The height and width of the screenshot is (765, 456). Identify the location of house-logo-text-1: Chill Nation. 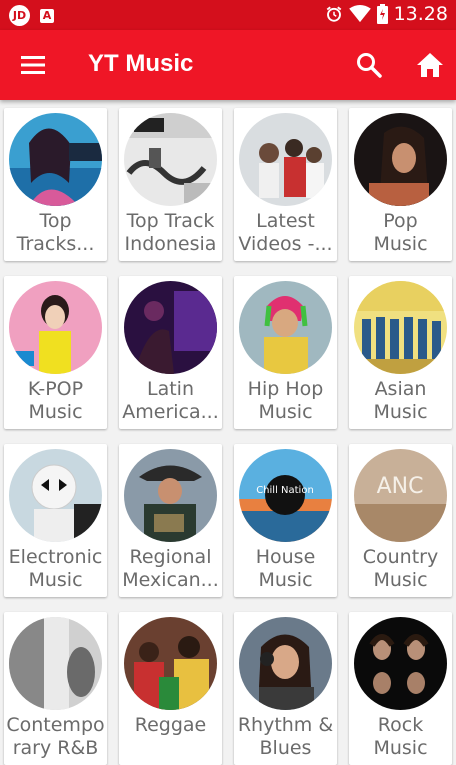
(285, 490).